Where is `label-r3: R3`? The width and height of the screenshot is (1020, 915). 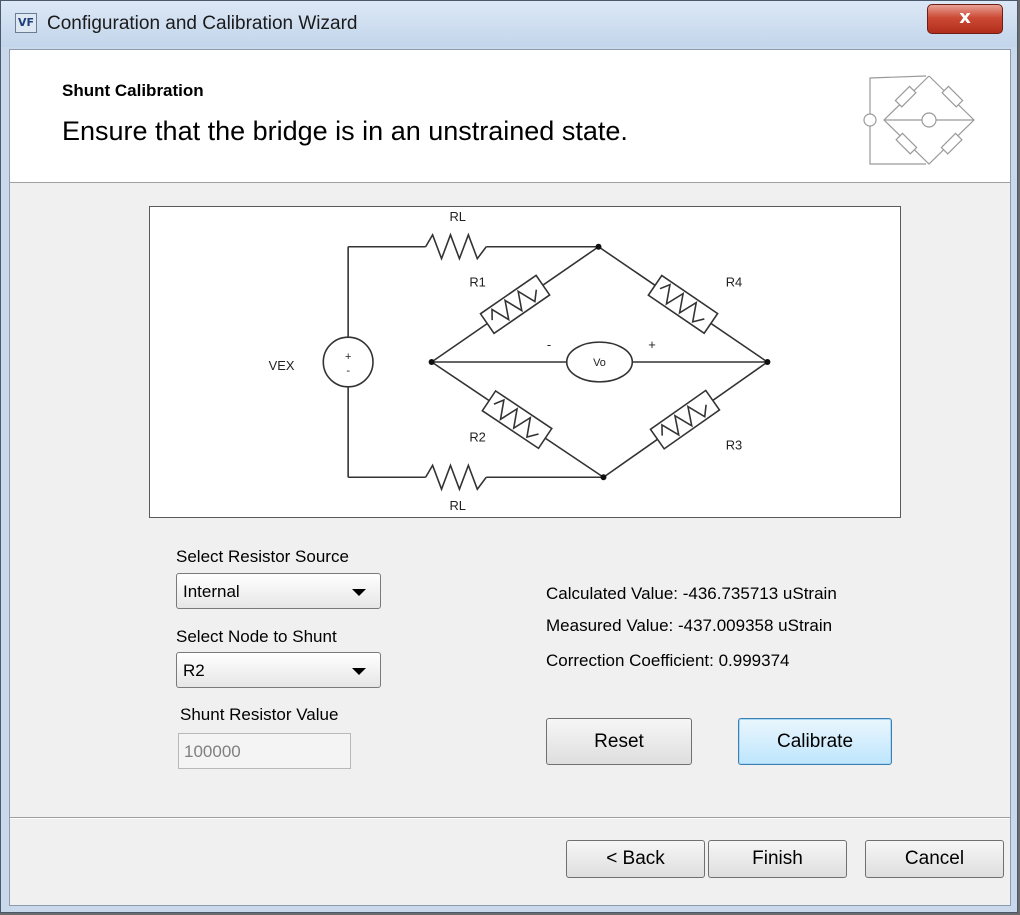
label-r3: R3 is located at coordinates (734, 444).